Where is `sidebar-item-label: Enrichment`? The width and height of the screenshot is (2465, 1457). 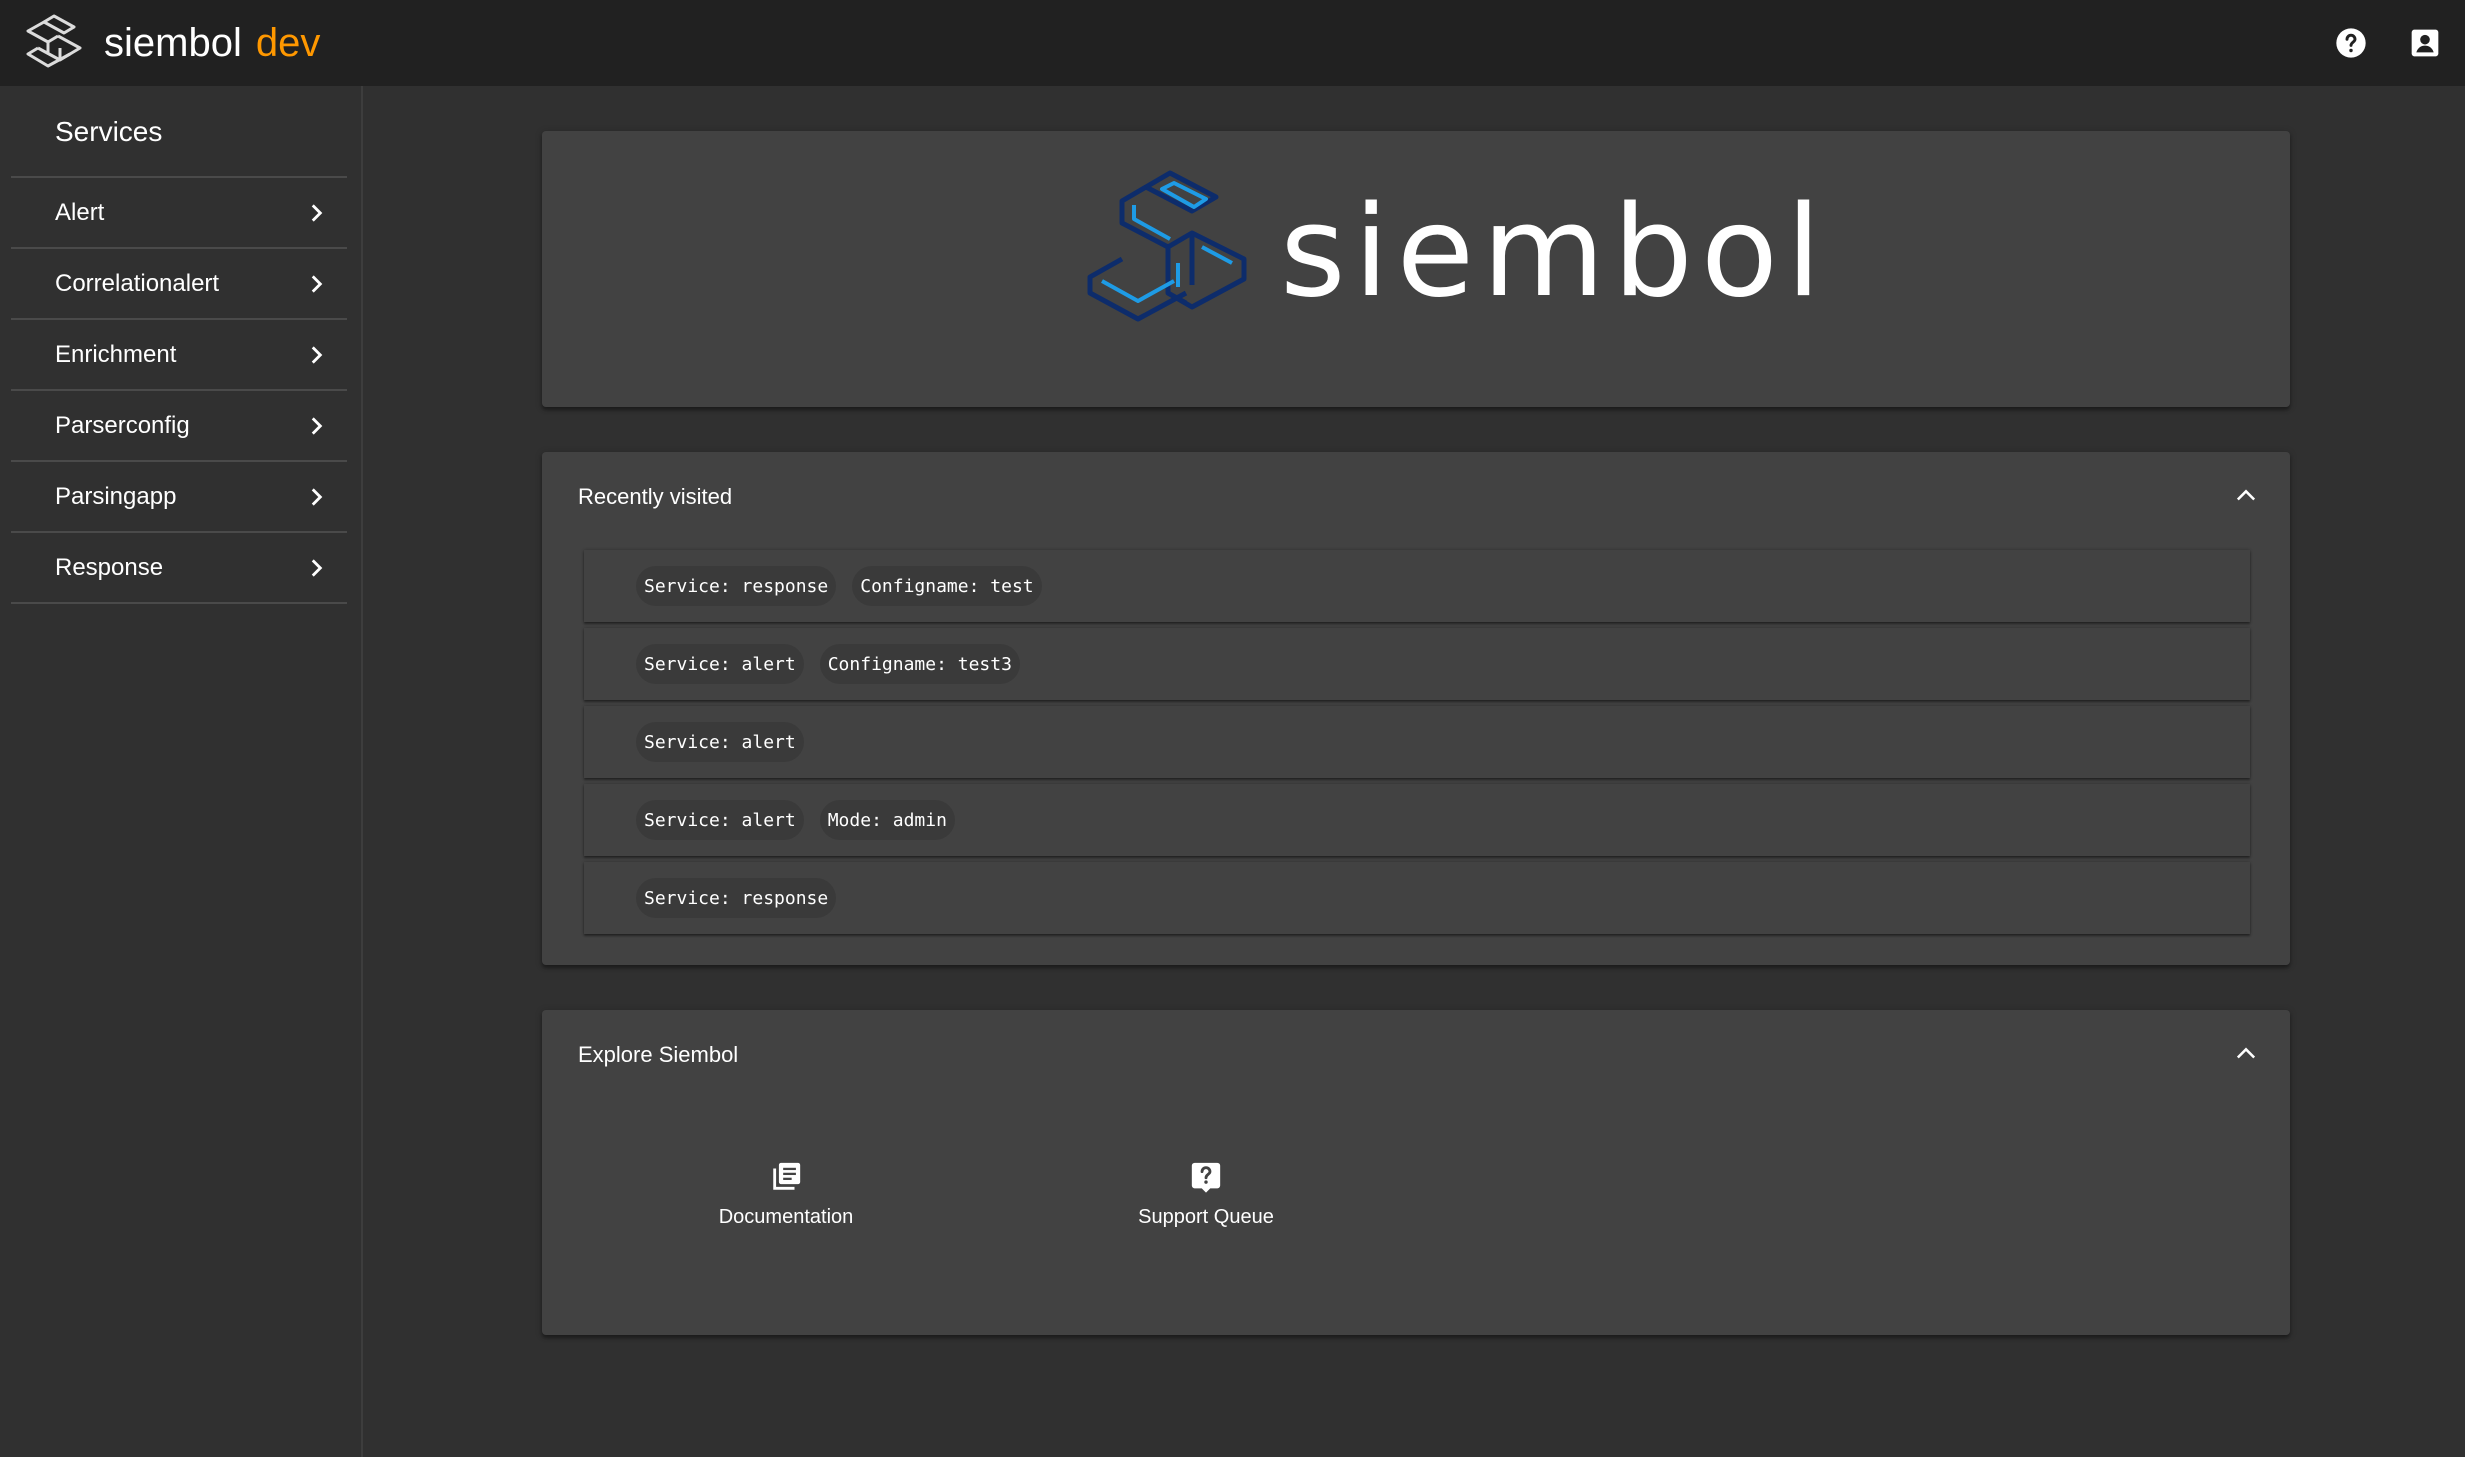
sidebar-item-label: Enrichment is located at coordinates (116, 354).